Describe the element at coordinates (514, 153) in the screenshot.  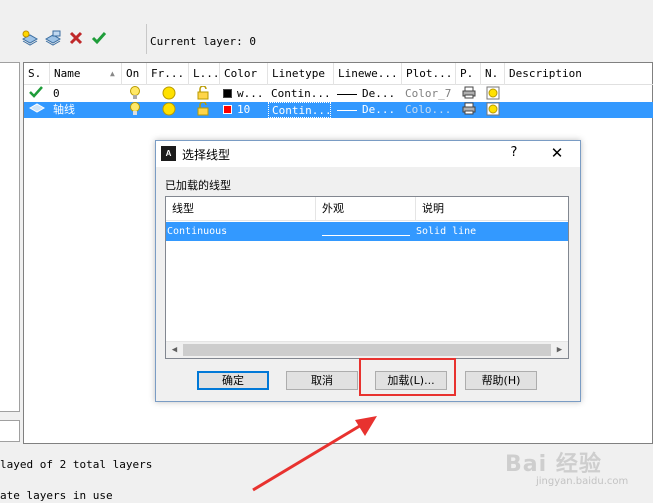
I see `help-icon: ?` at that location.